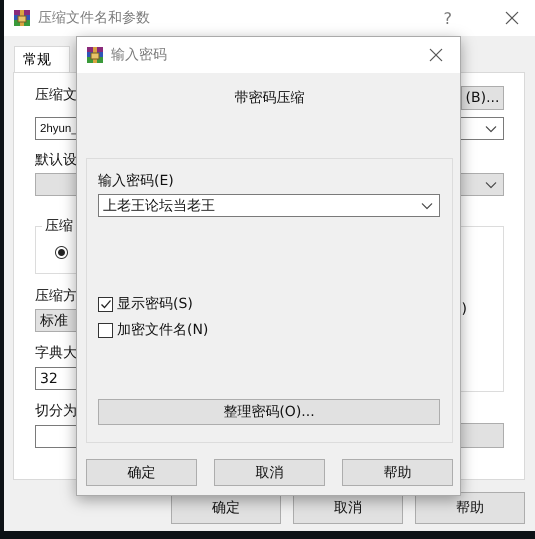 Image resolution: width=535 pixels, height=539 pixels. What do you see at coordinates (59, 226) in the screenshot?
I see `group-label: 压缩` at bounding box center [59, 226].